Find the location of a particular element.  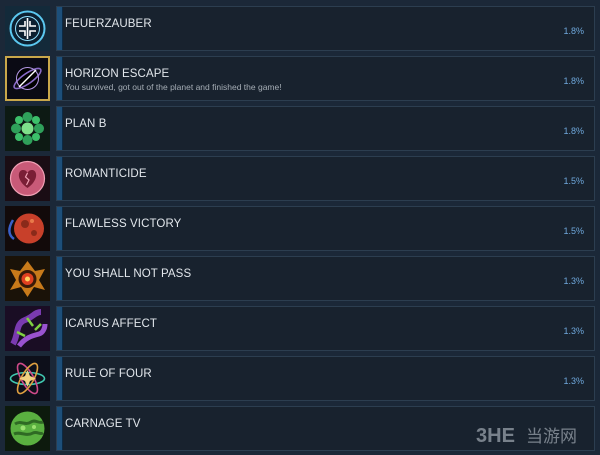

watermark-logo: 3HE is located at coordinates (495, 436).